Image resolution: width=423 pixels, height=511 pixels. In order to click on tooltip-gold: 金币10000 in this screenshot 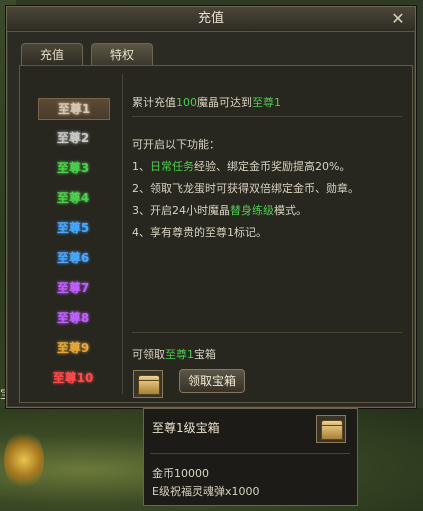, I will do `click(180, 473)`.